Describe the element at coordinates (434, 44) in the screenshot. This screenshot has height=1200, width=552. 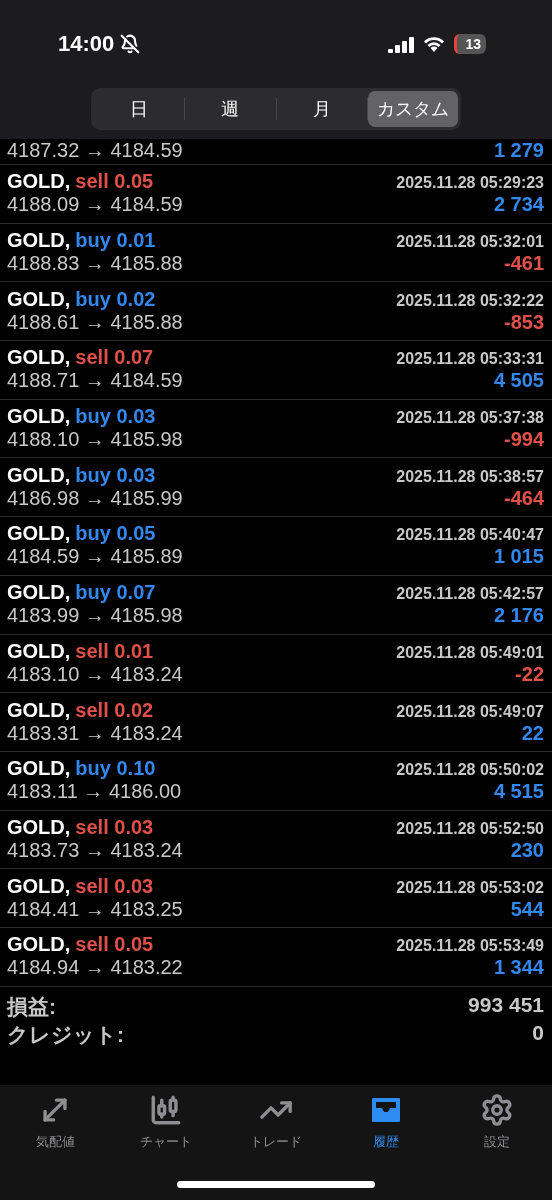
I see `wifi-icon` at that location.